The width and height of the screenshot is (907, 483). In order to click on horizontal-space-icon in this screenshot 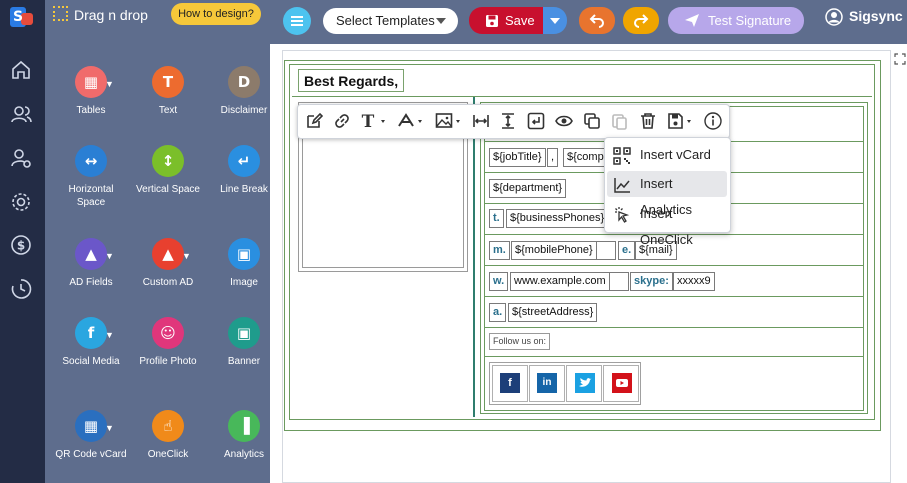, I will do `click(481, 121)`.